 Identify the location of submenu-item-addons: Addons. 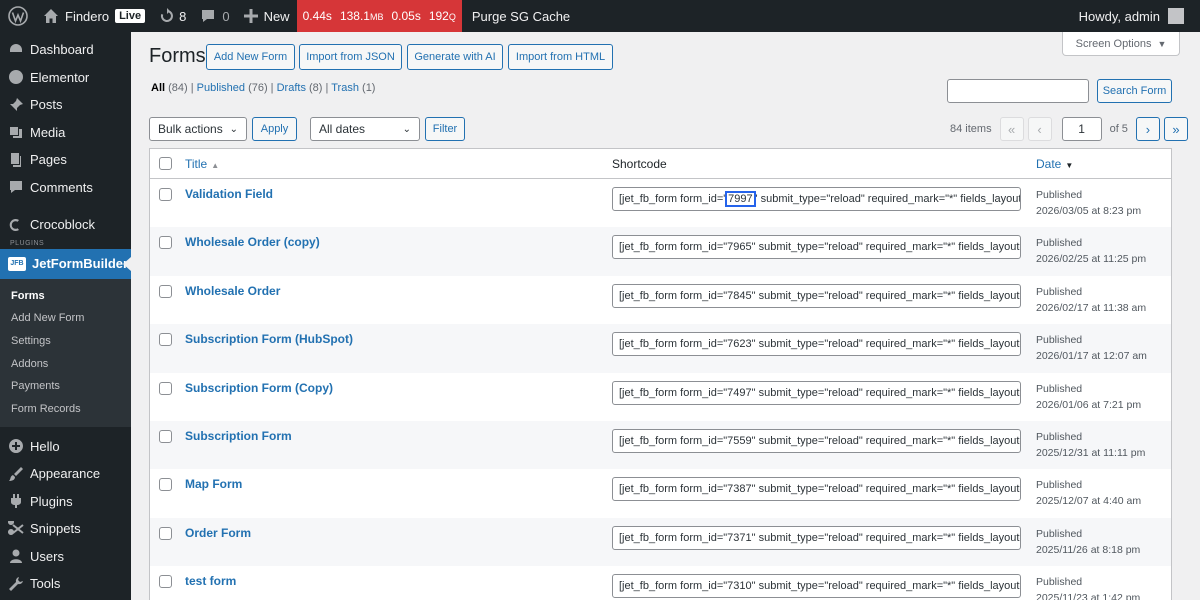
(65, 364).